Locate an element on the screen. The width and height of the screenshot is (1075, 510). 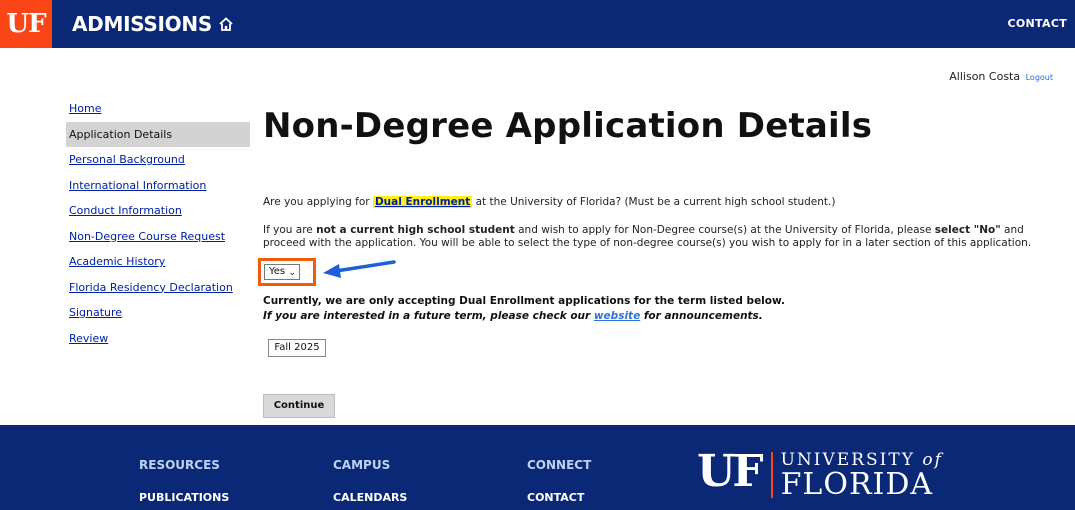
annotation-arrow-icon is located at coordinates (359, 269).